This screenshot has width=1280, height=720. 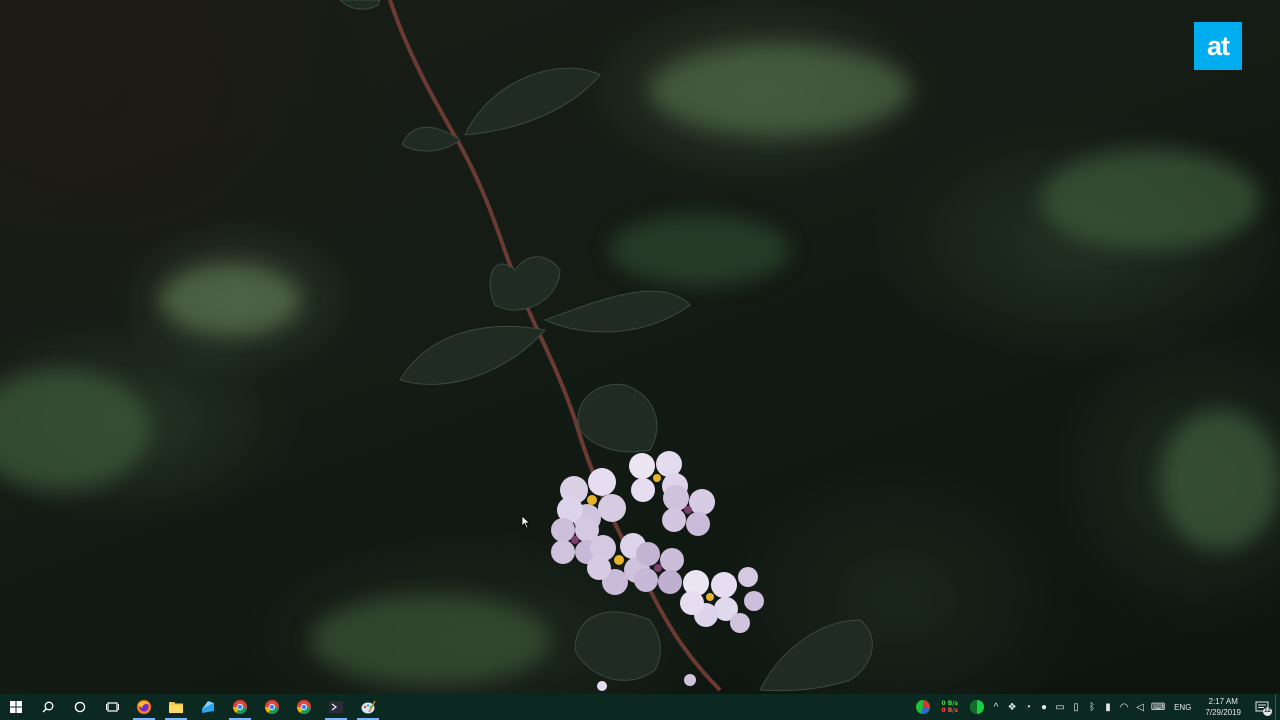 I want to click on taskbar-file-explorer, so click(x=176, y=707).